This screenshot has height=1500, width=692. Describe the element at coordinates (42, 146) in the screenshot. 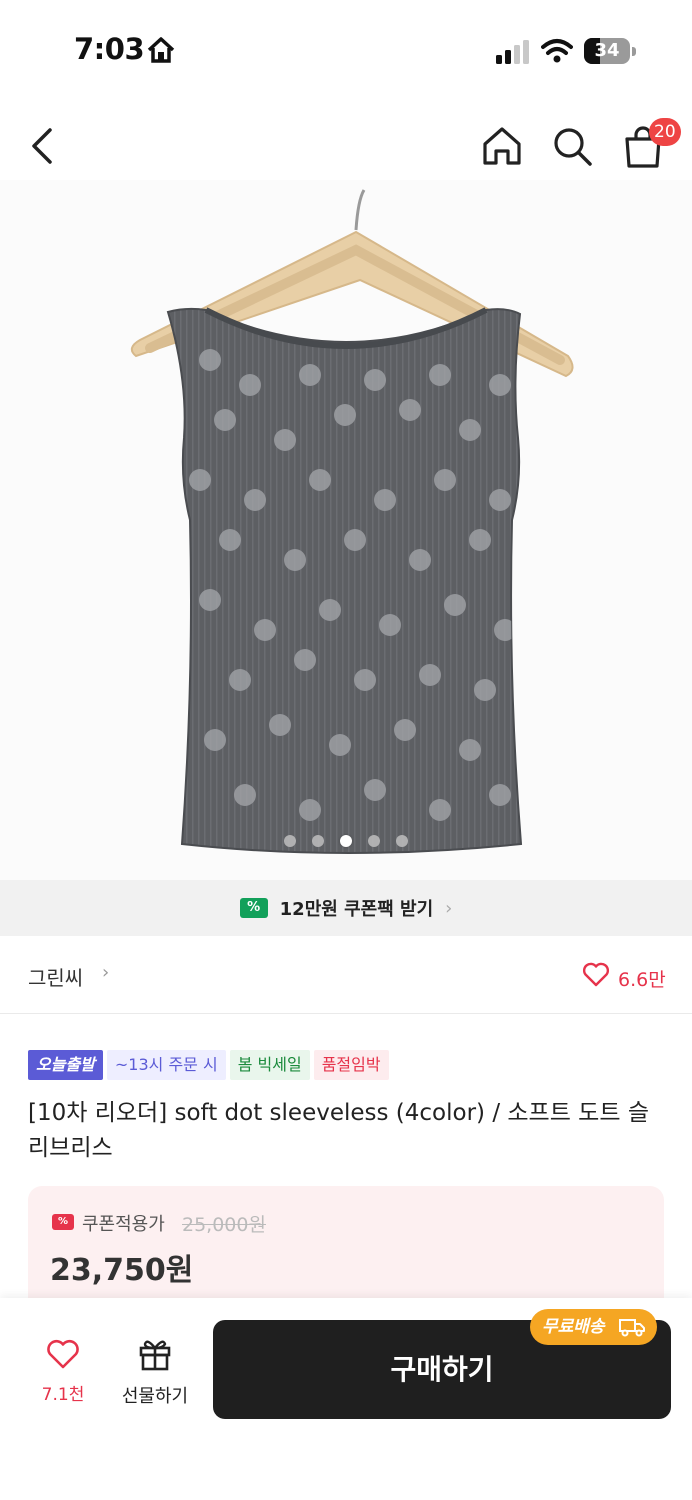

I see `back-arrow-icon` at that location.